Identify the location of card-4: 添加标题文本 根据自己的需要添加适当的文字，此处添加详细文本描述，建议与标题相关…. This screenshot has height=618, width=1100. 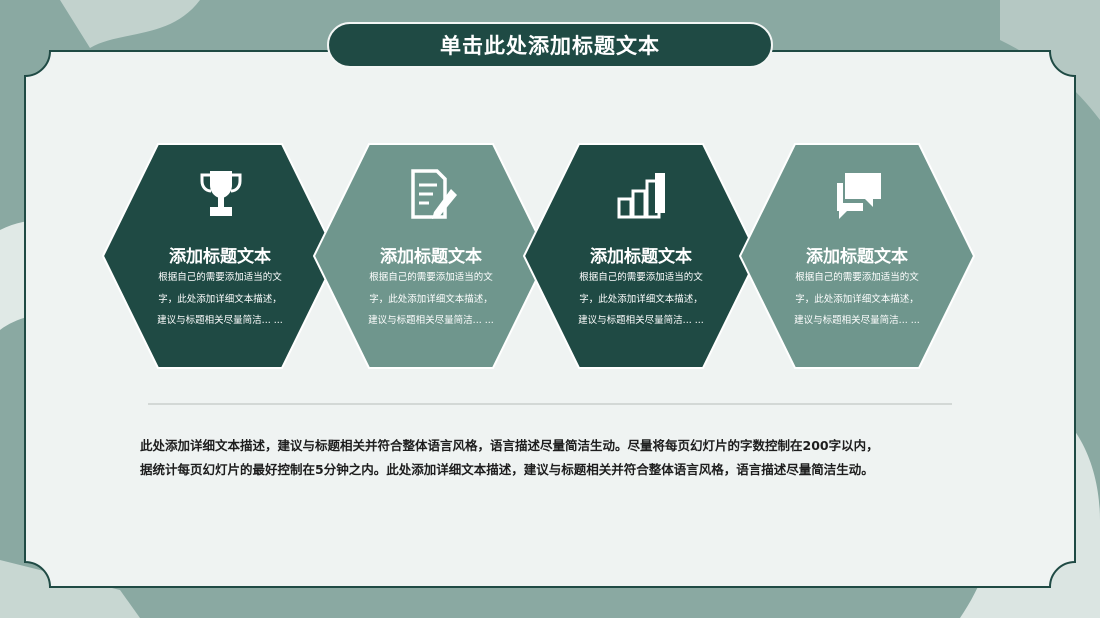
(857, 256).